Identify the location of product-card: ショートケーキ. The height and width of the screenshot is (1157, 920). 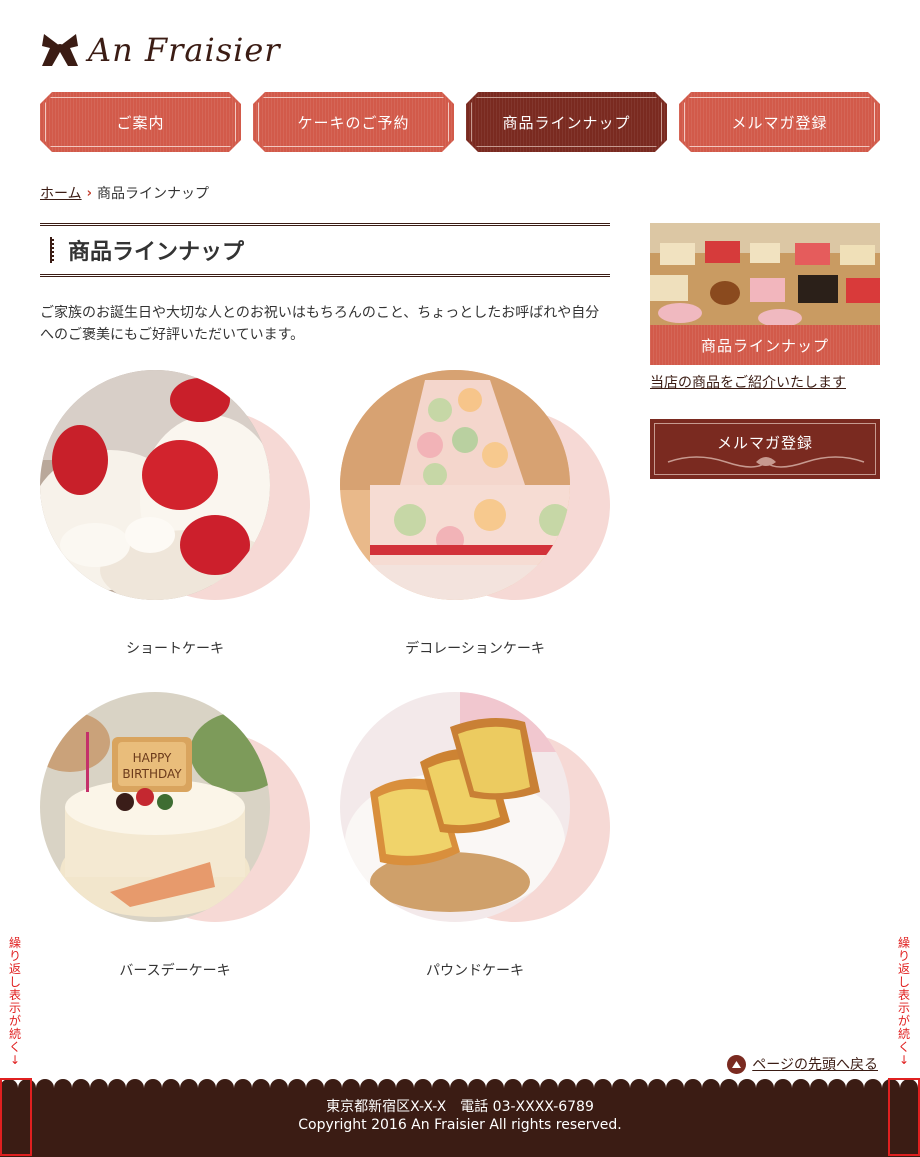
(175, 520).